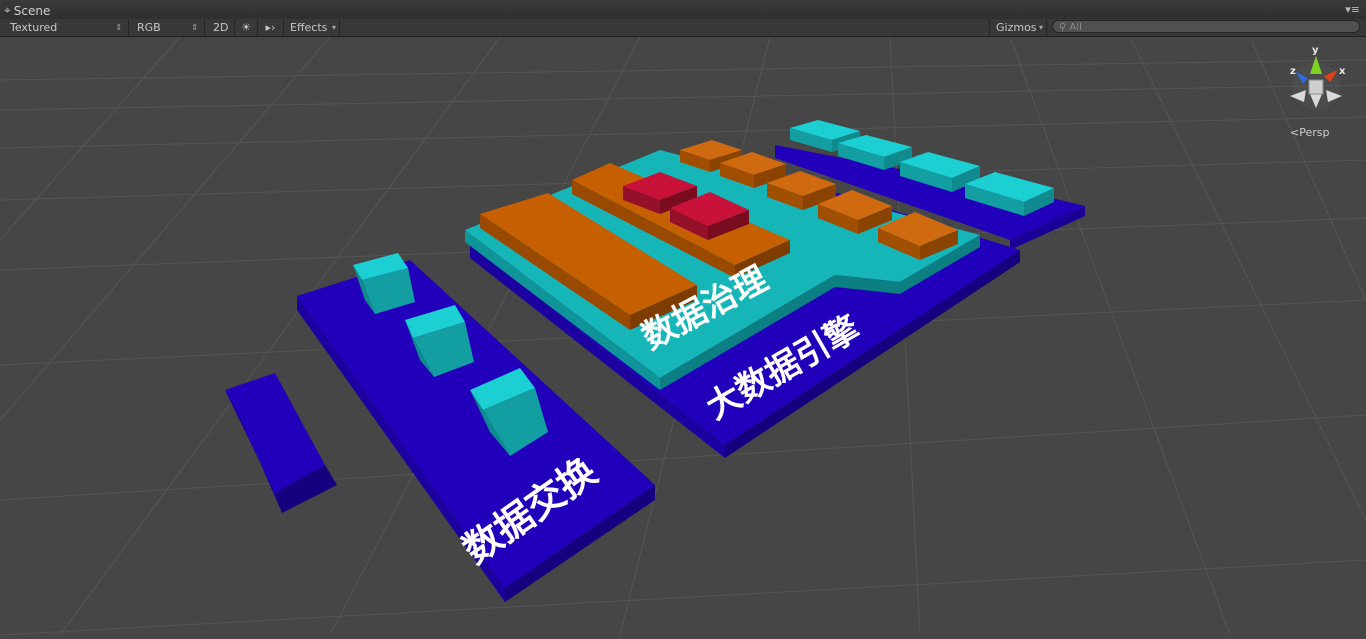 This screenshot has width=1366, height=639. Describe the element at coordinates (1293, 71) in the screenshot. I see `z-axis-label: z` at that location.